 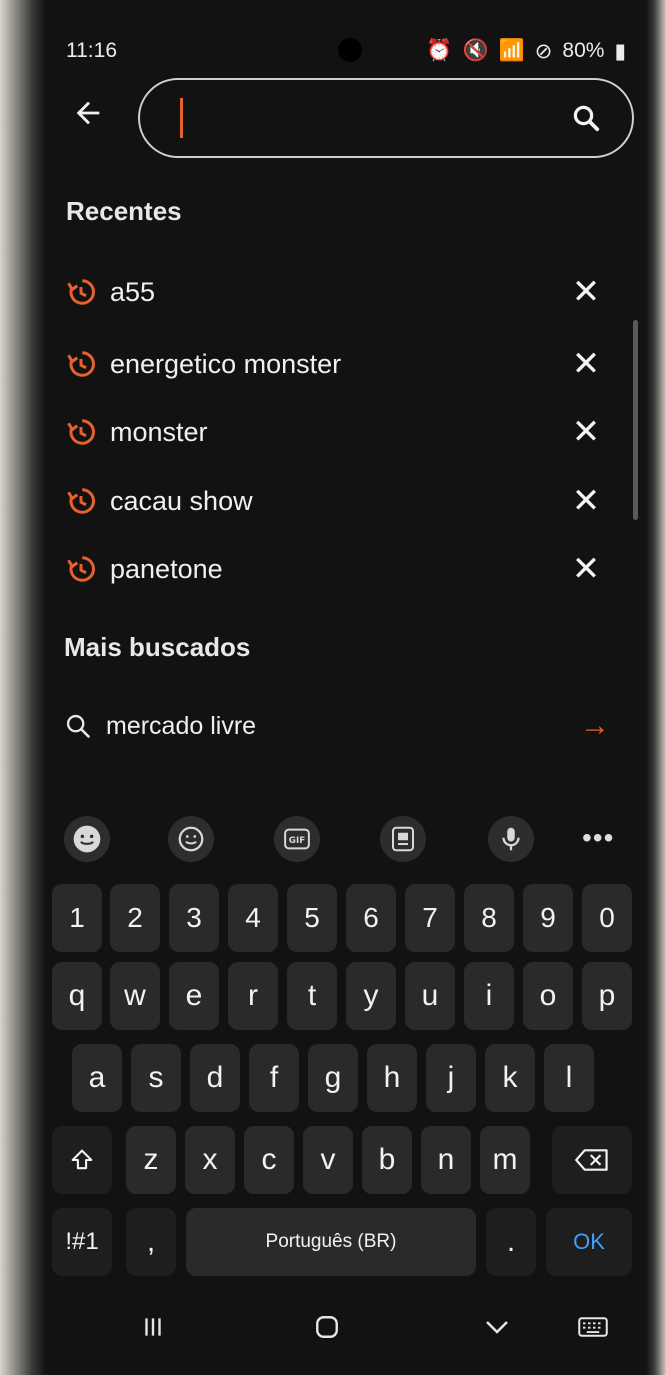 What do you see at coordinates (274, 1078) in the screenshot?
I see `key: f` at bounding box center [274, 1078].